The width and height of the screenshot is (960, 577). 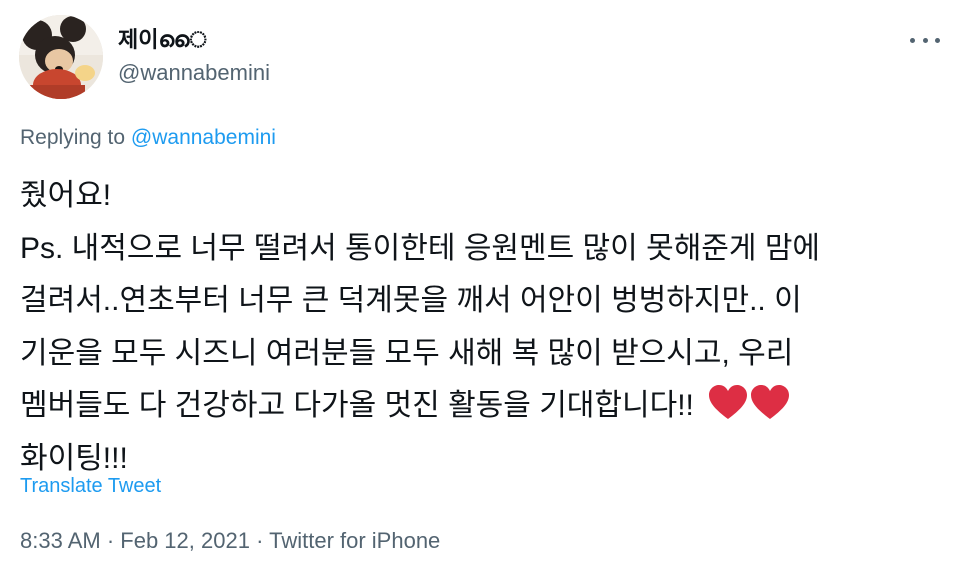 I want to click on author-display-name: 제이ൈ, so click(x=162, y=40).